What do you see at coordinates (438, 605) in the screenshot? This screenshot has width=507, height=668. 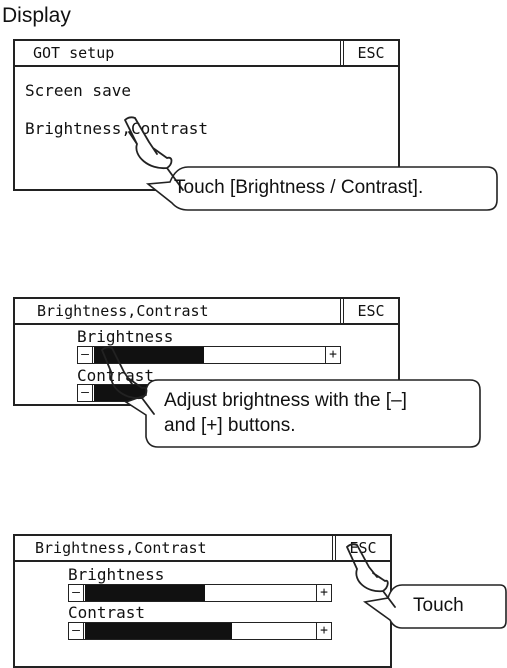 I see `callout-text: Touch` at bounding box center [438, 605].